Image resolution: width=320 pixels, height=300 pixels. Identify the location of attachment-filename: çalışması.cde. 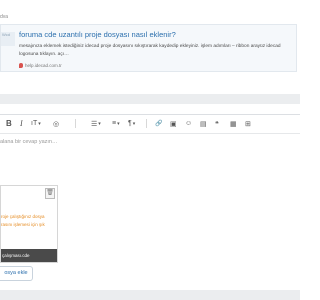
(29, 255).